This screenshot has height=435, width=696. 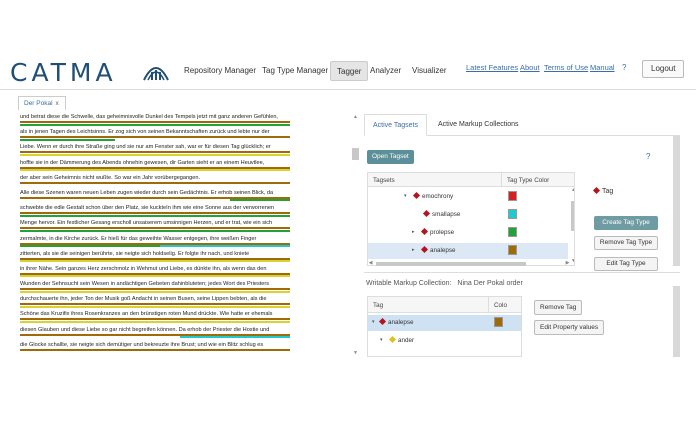 What do you see at coordinates (220, 71) in the screenshot?
I see `tab-repository-manager: Repository Manager` at bounding box center [220, 71].